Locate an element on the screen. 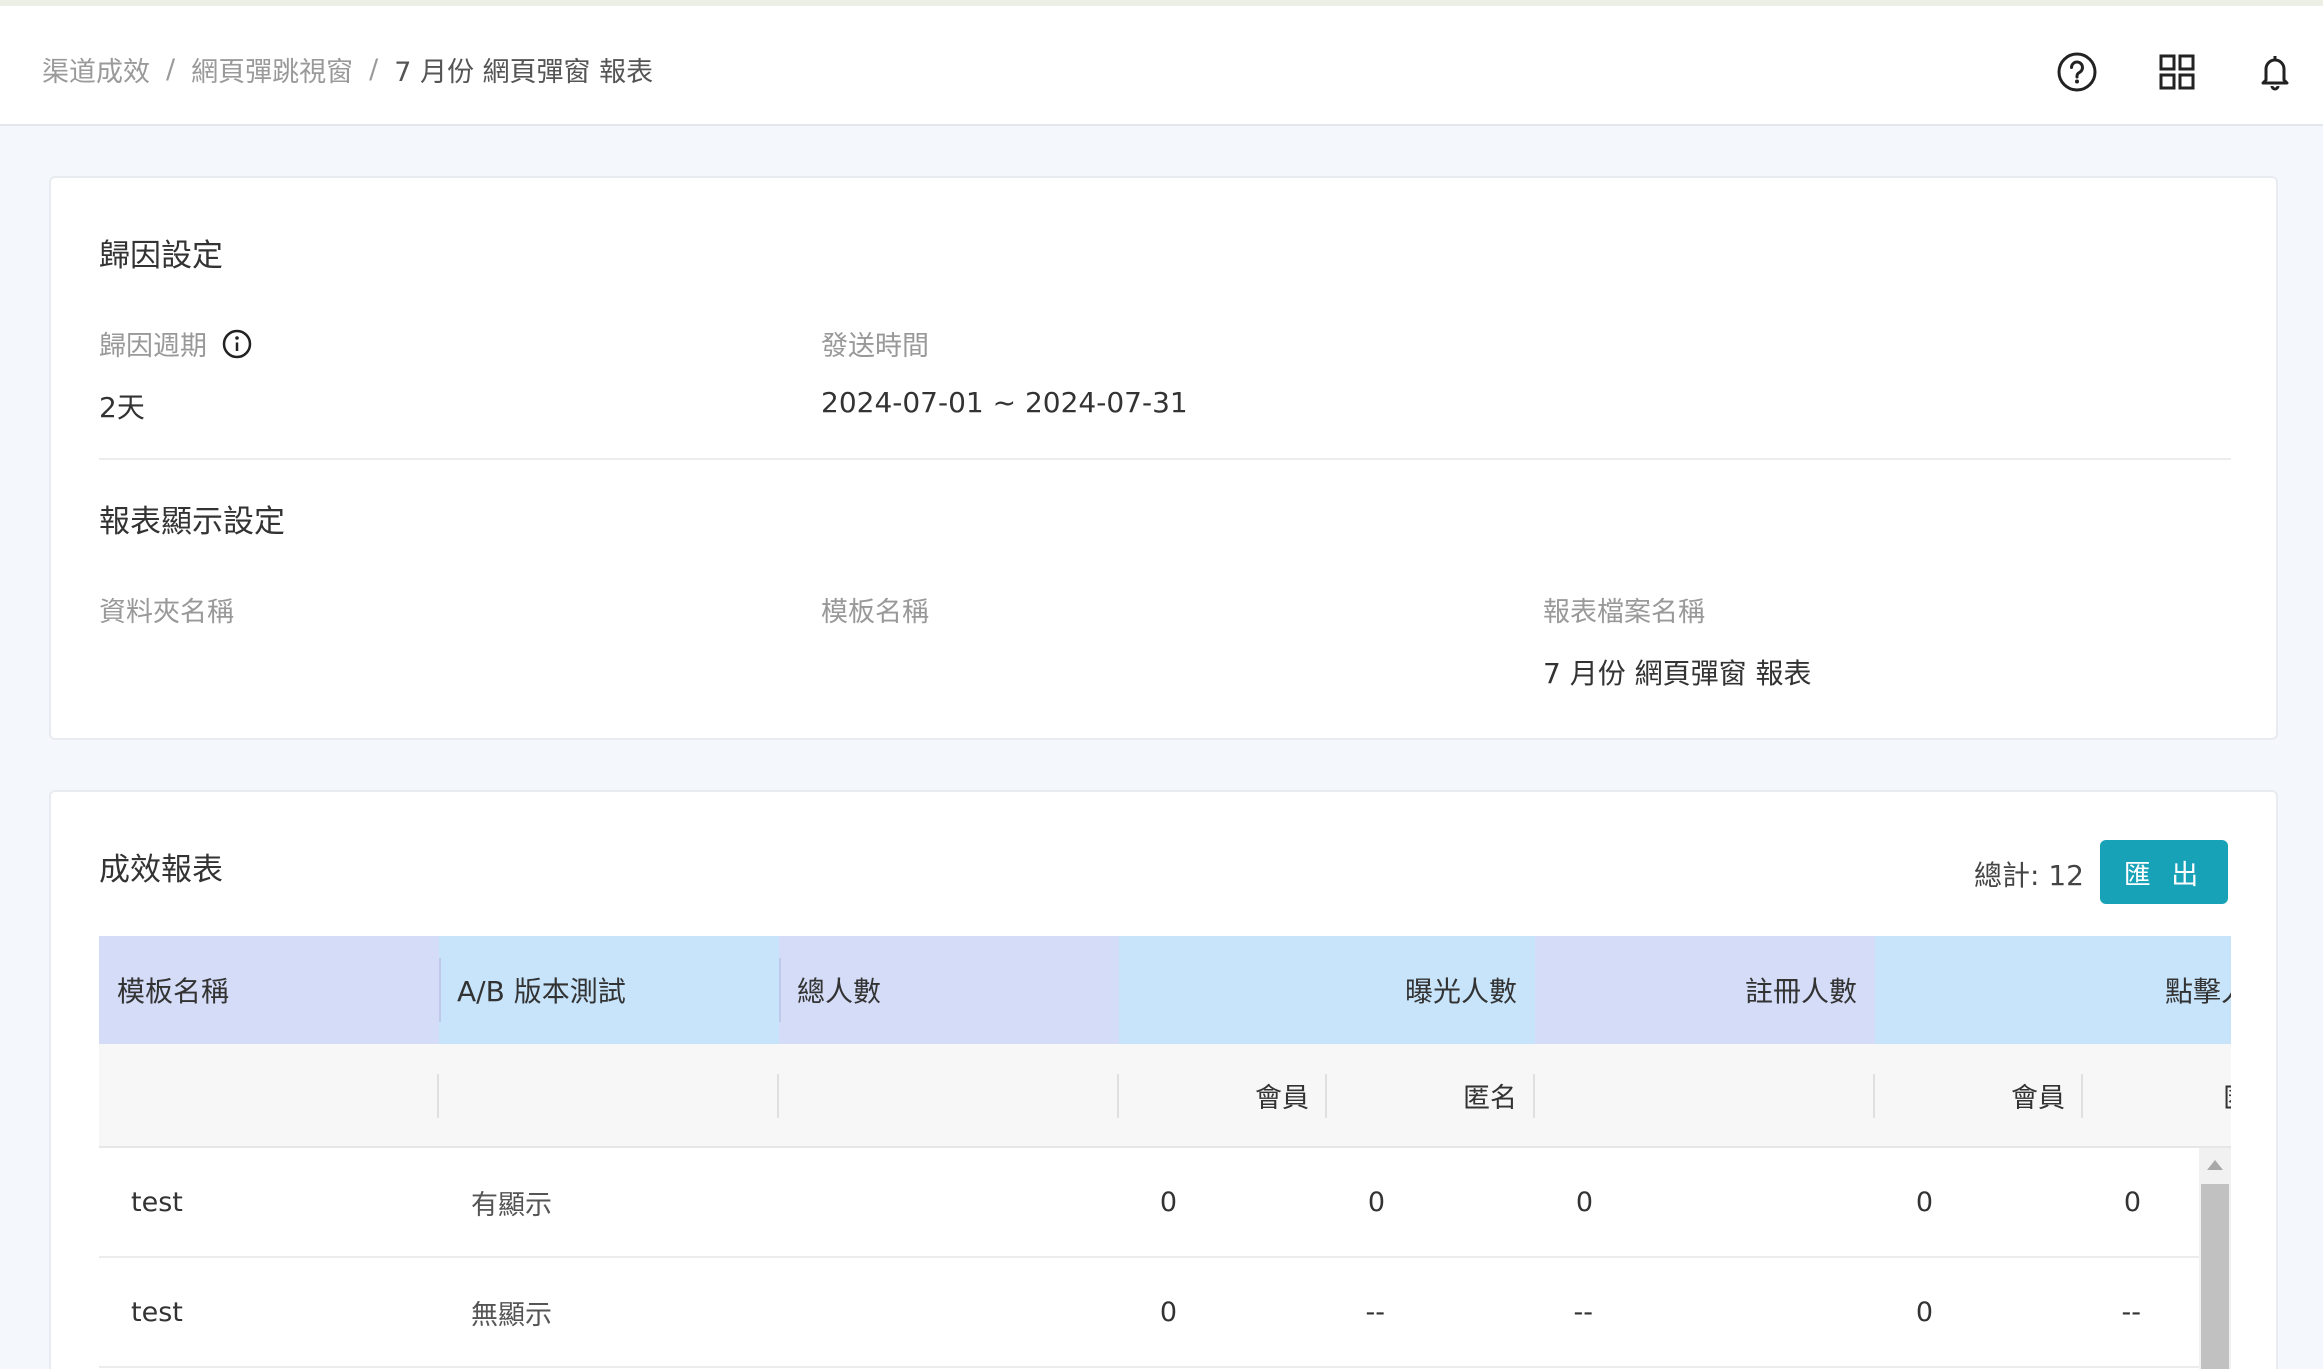 The width and height of the screenshot is (2323, 1369). top-header: 渠道成效 / 網頁彈跳視窗 / 7 月份 網頁彈窗 報表 is located at coordinates (1161, 66).